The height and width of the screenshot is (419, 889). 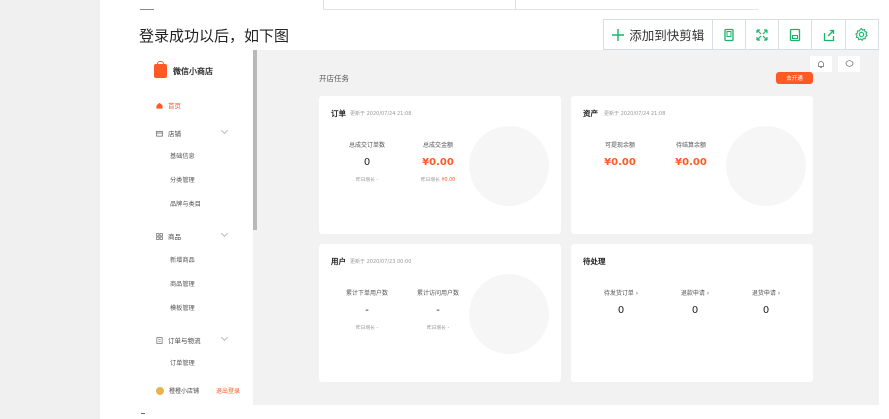 I want to click on pending-card: 待处理 待发货订单 › 0 退款申请 › 0 退货申请 › 0, so click(x=692, y=313).